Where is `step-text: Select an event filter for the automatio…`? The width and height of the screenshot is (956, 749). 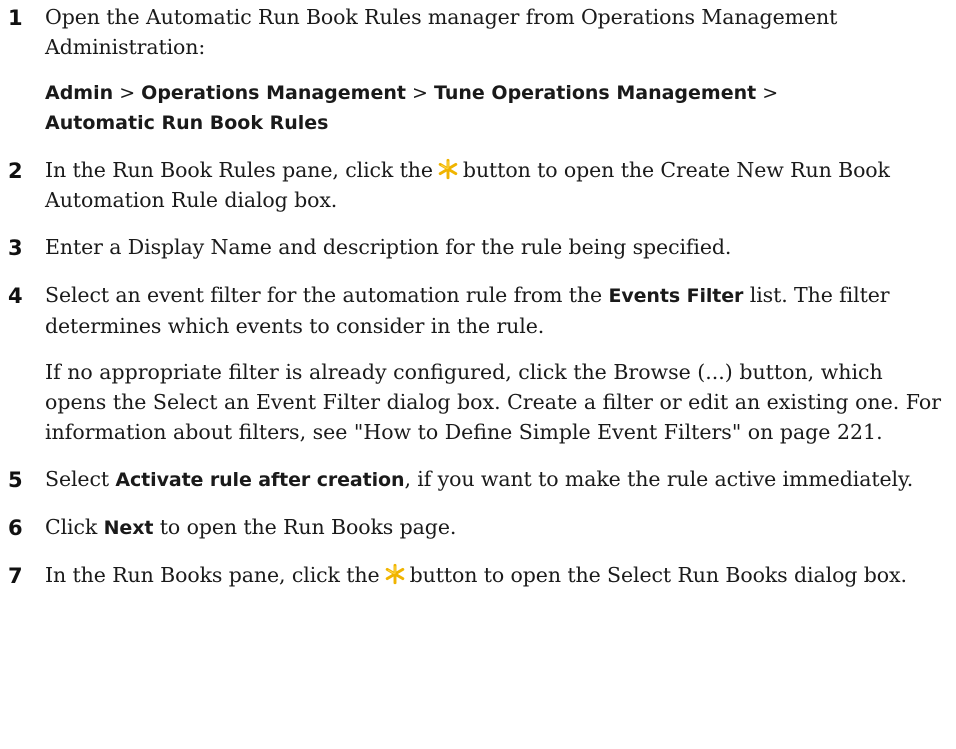
step-text: Select an event filter for the automatio… is located at coordinates (467, 310).